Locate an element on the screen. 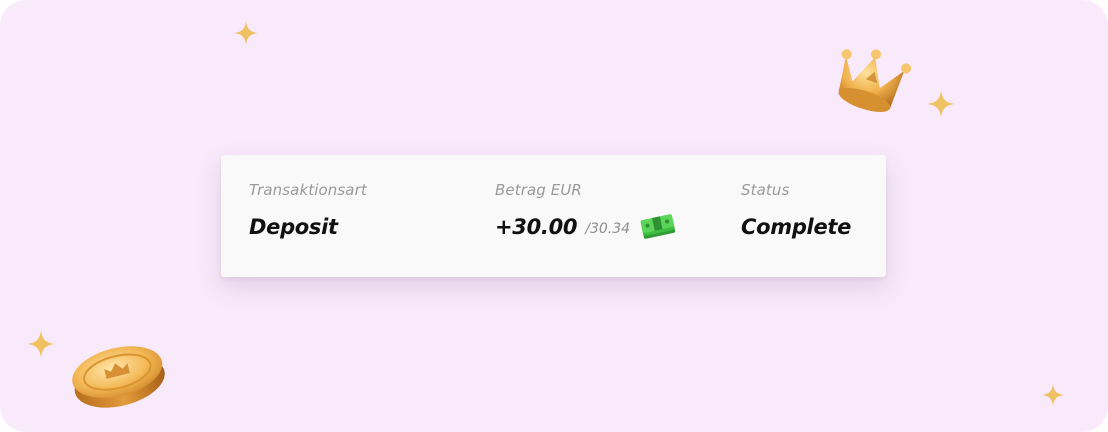 Image resolution: width=1108 pixels, height=432 pixels. coin-icon is located at coordinates (118, 377).